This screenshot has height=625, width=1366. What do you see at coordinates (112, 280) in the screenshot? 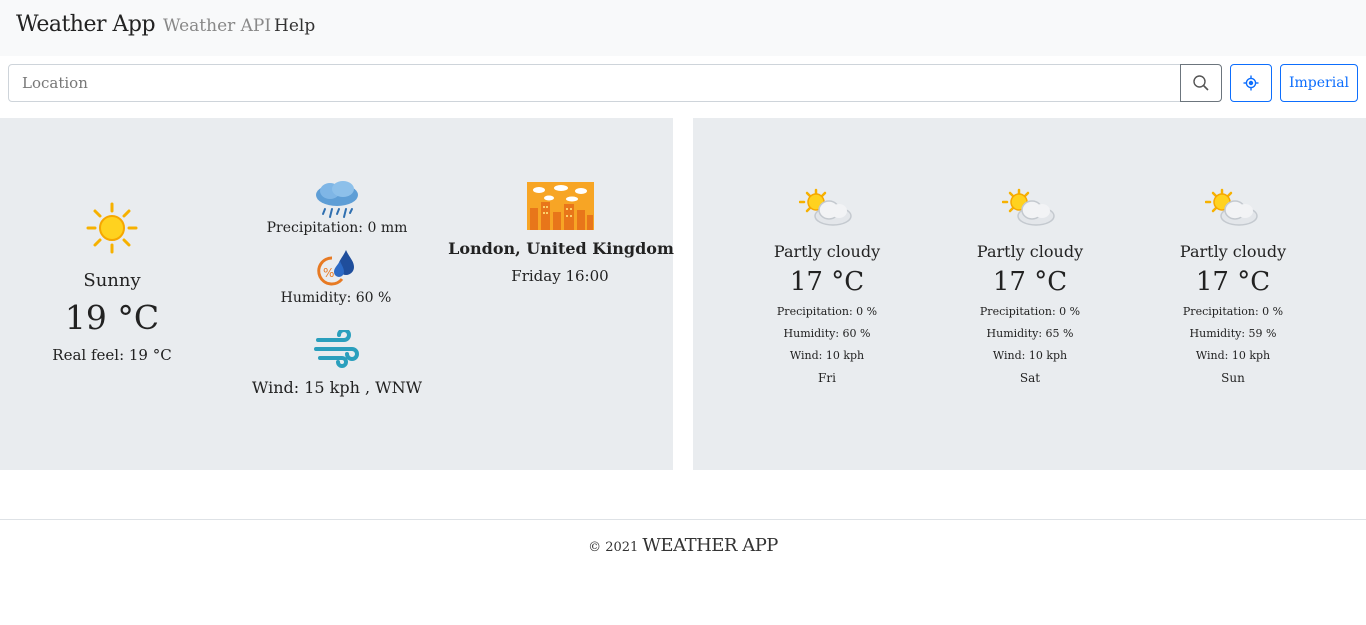
I see `current-condition: Sunny` at bounding box center [112, 280].